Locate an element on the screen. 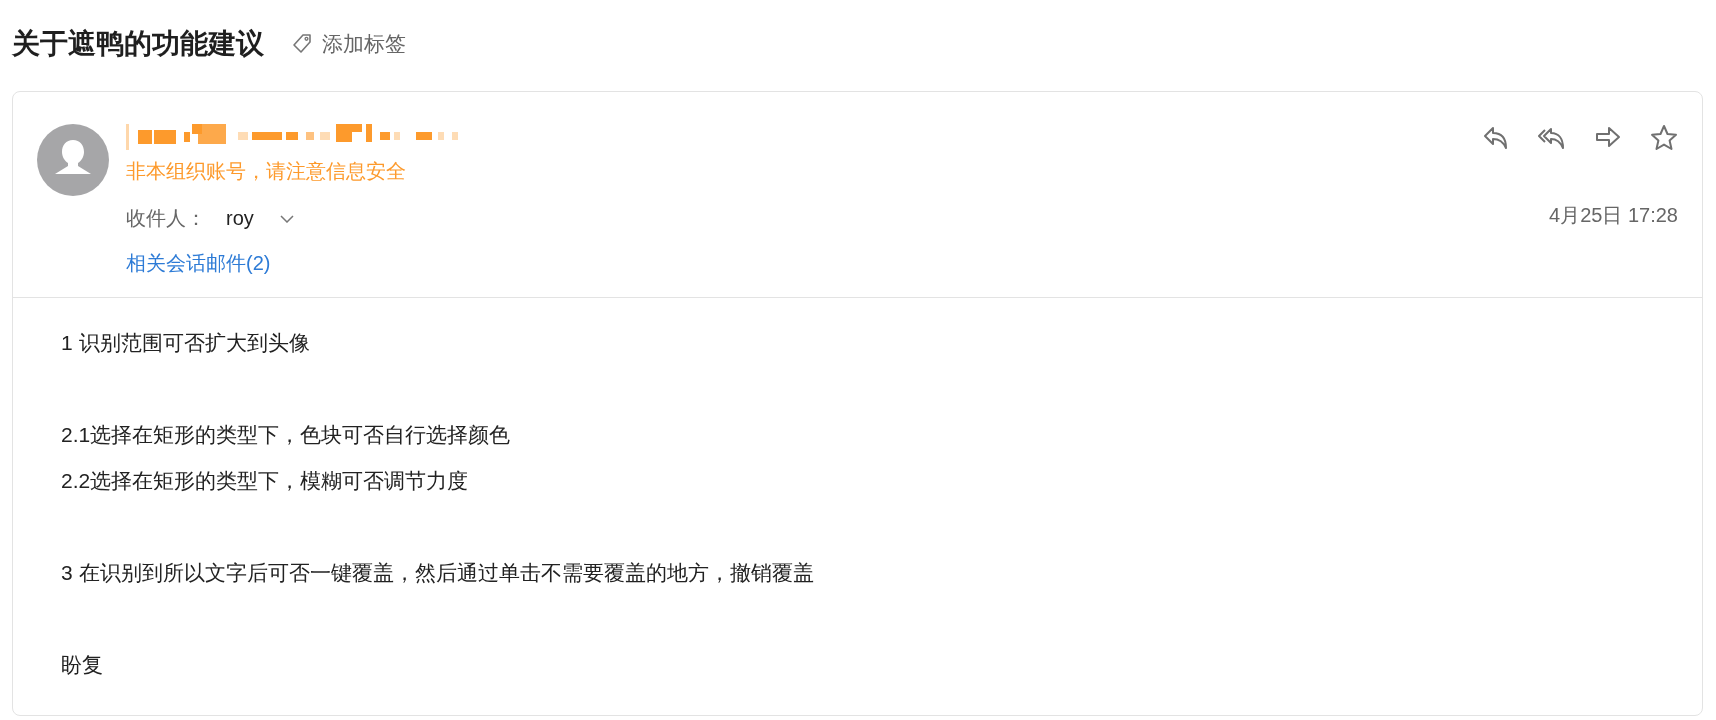 The width and height of the screenshot is (1716, 720). body-text: 3 在识别到所以文字后可否一键覆盖，然后通过单击不需要覆盖的地方，撤销覆盖 is located at coordinates (438, 573).